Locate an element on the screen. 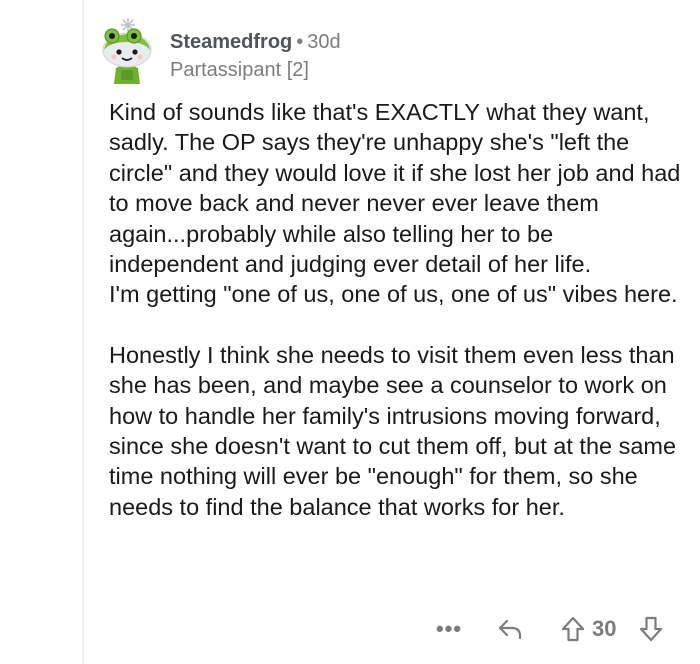 The image size is (700, 664). reply-button is located at coordinates (510, 629).